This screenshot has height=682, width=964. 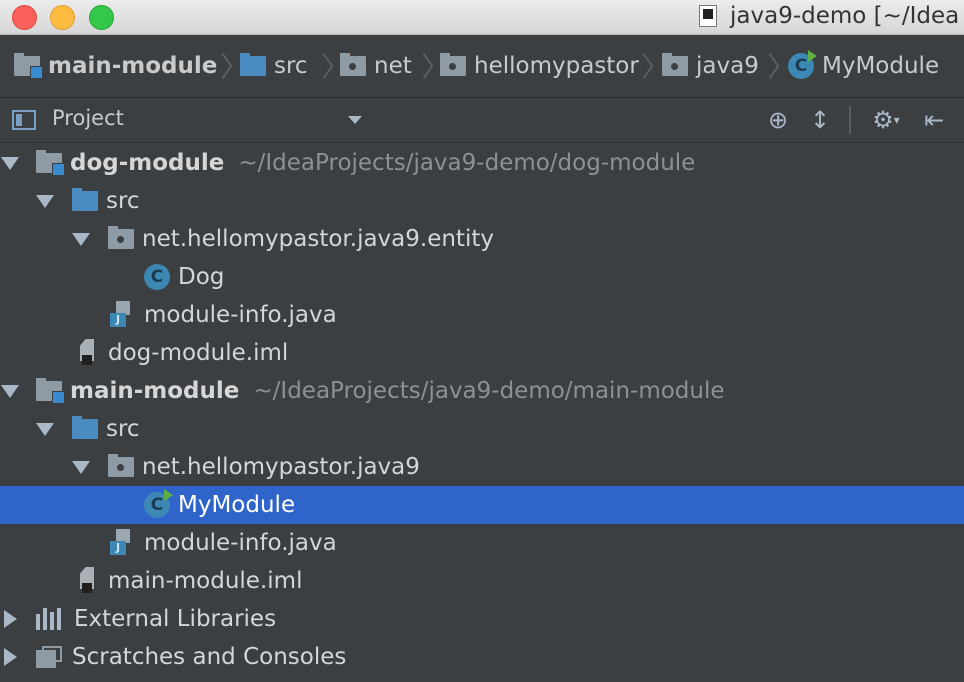 I want to click on toolwindow-title: Project, so click(x=88, y=118).